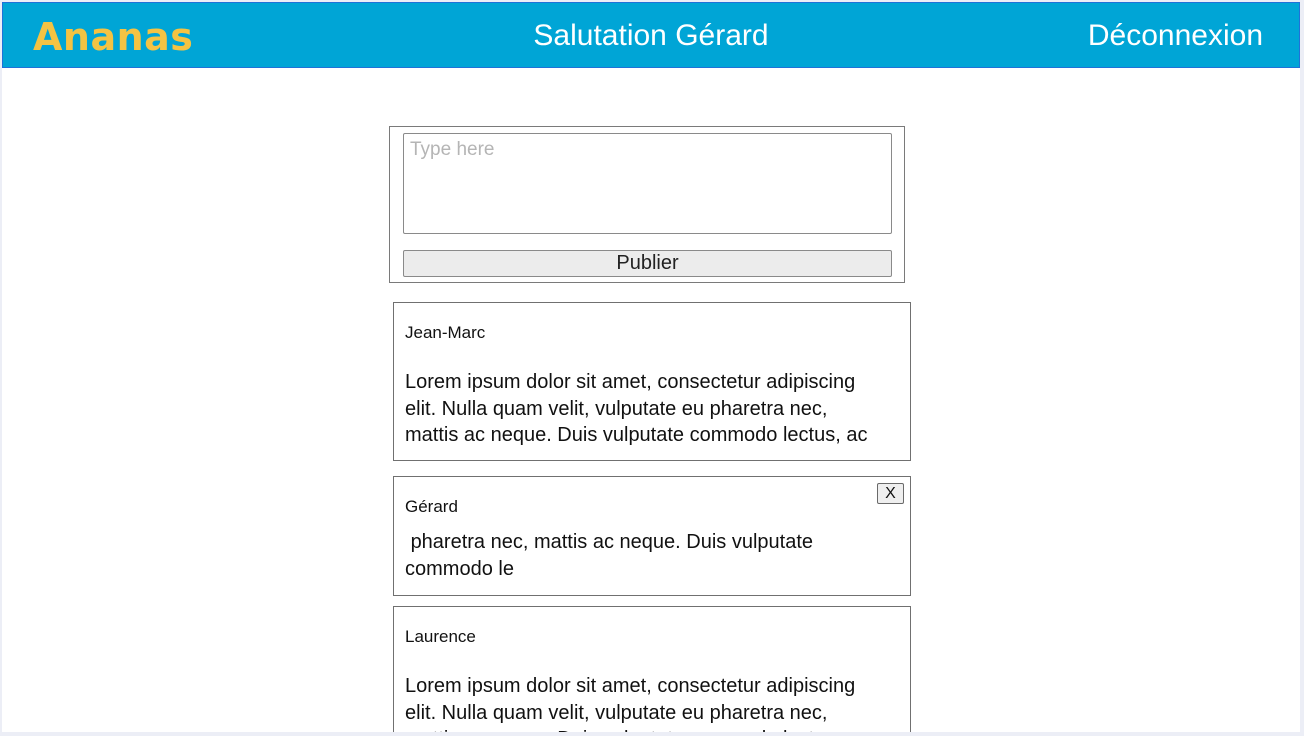 The height and width of the screenshot is (736, 1304). What do you see at coordinates (1175, 36) in the screenshot?
I see `logout-link: Déconnexion` at bounding box center [1175, 36].